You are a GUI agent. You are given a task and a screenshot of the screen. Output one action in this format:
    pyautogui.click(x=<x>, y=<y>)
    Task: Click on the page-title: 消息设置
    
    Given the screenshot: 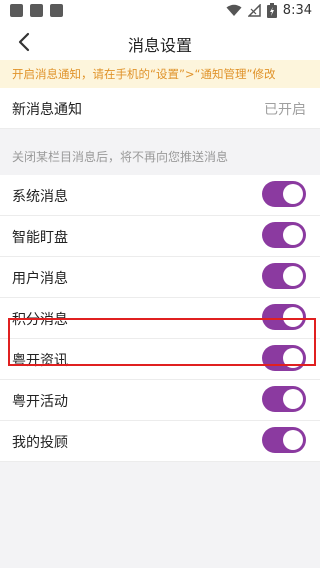 What is the action you would take?
    pyautogui.click(x=159, y=45)
    